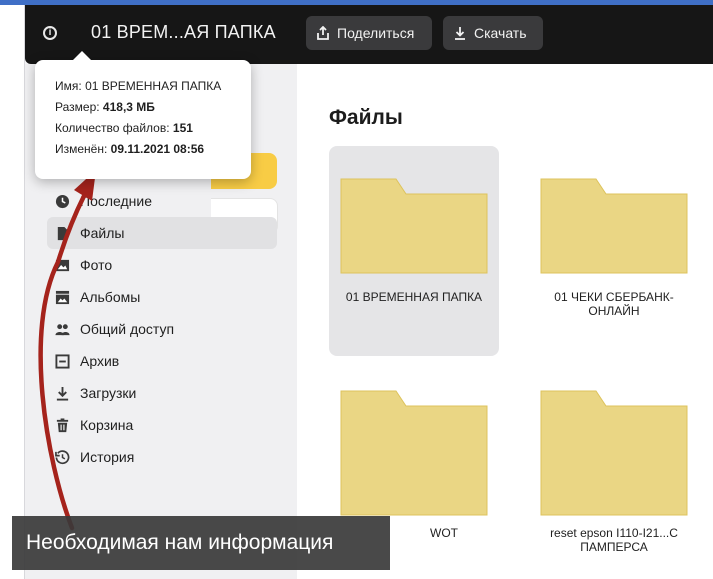  I want to click on sidebar-item-files: Файлы, so click(162, 233).